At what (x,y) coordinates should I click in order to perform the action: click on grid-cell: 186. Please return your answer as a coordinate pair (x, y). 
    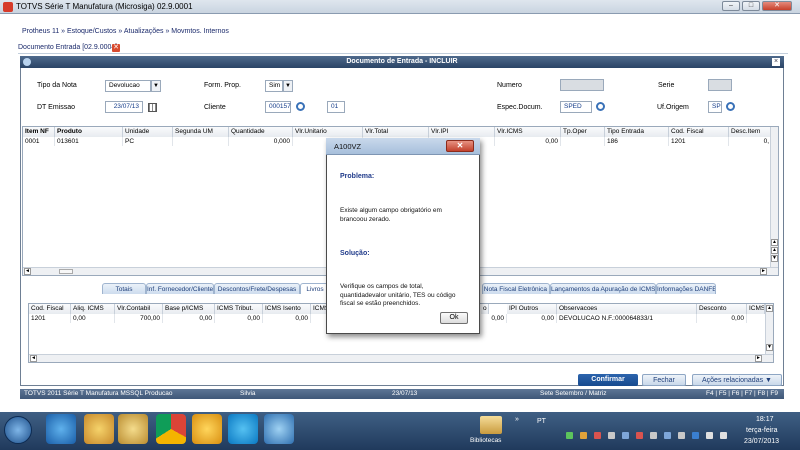
    Looking at the image, I should click on (637, 141).